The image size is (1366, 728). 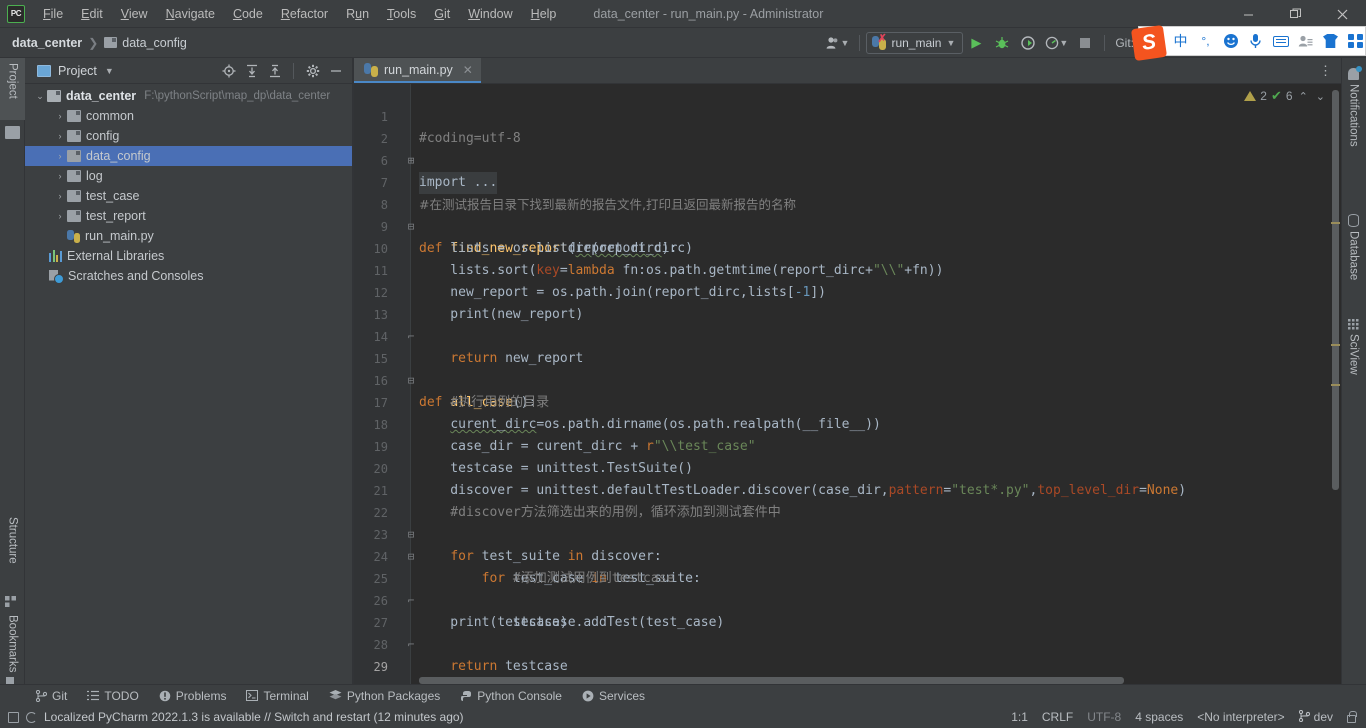 I want to click on expand-all-icon, so click(x=251, y=70).